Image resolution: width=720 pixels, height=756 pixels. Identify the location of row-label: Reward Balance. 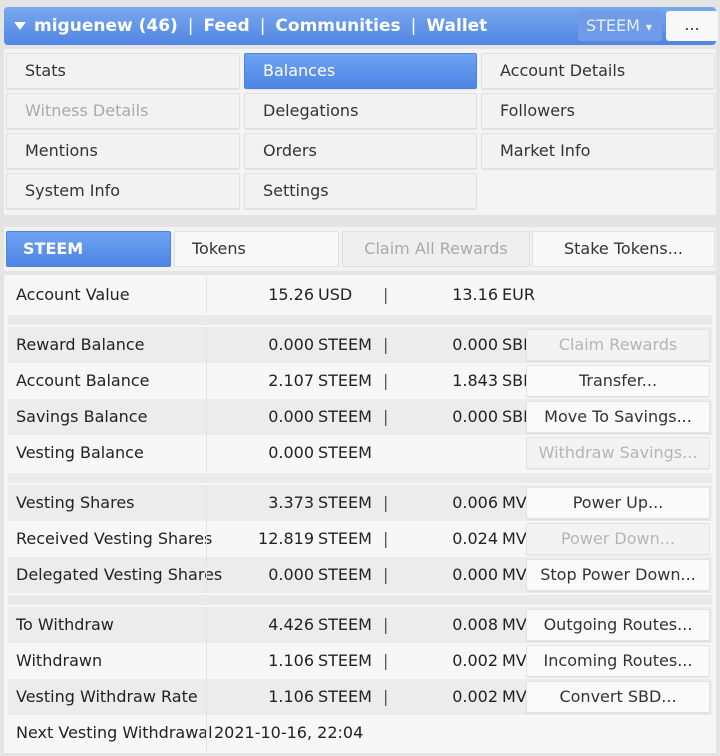
(80, 344).